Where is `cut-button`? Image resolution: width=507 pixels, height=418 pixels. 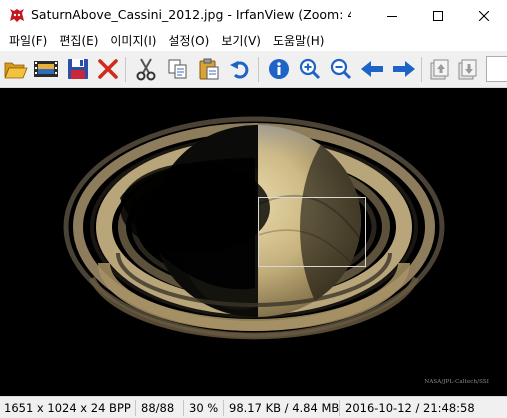
cut-button is located at coordinates (146, 69).